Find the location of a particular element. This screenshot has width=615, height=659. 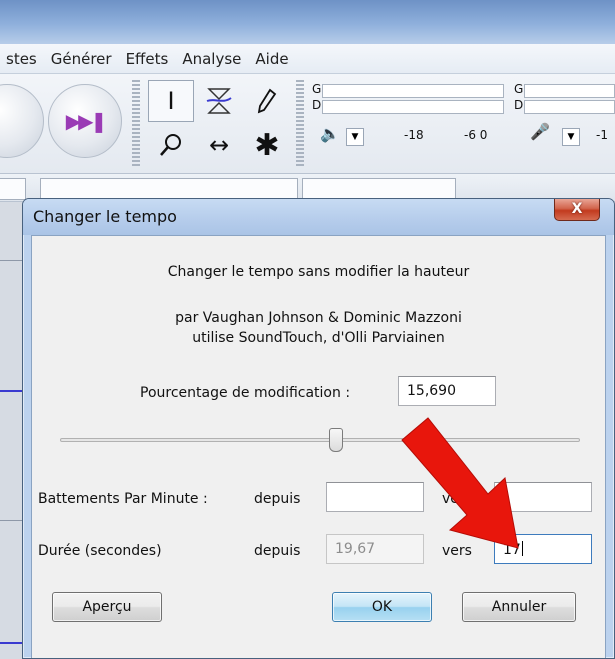

menu-item-aide: Aide is located at coordinates (271, 59).